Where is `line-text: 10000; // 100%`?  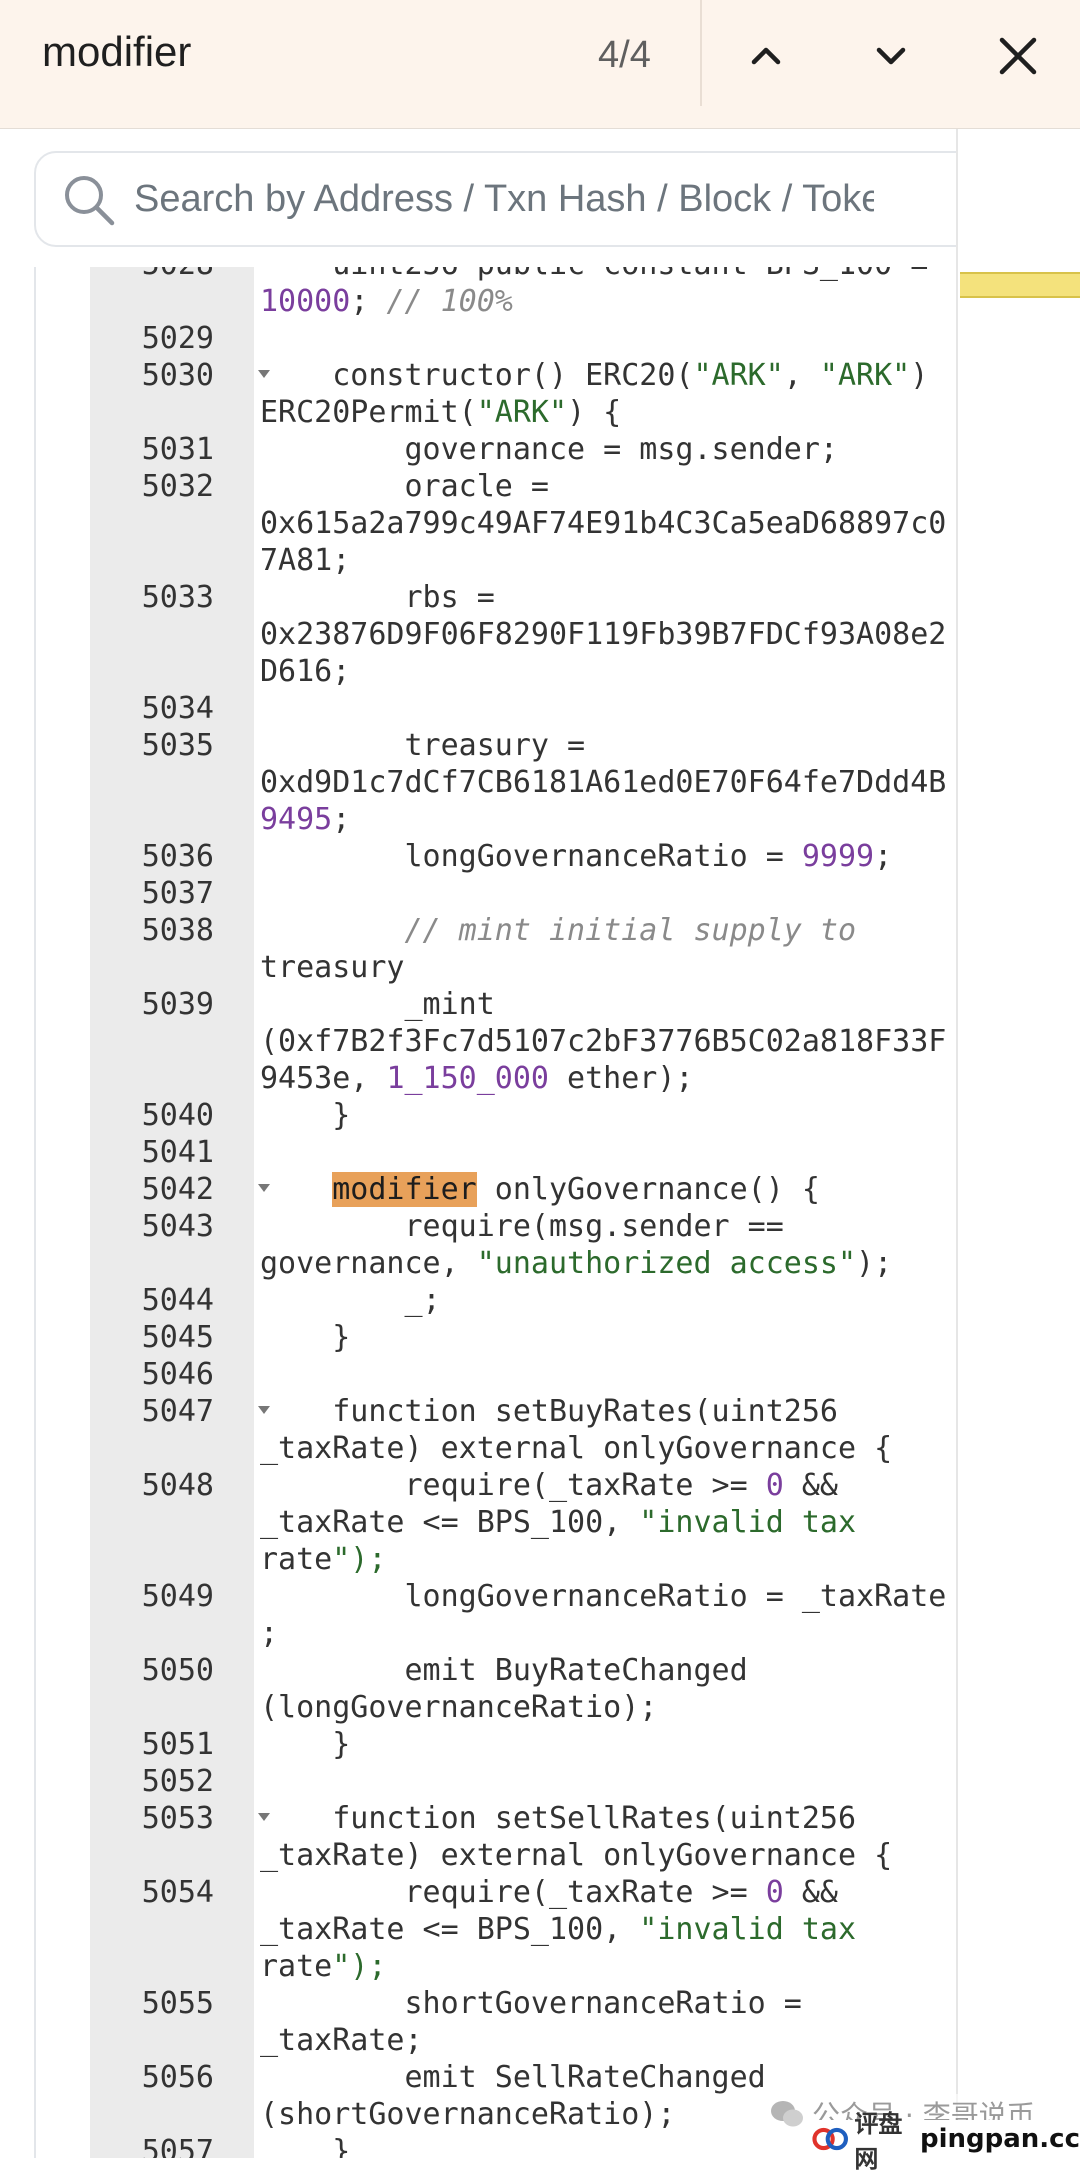 line-text: 10000; // 100% is located at coordinates (386, 301).